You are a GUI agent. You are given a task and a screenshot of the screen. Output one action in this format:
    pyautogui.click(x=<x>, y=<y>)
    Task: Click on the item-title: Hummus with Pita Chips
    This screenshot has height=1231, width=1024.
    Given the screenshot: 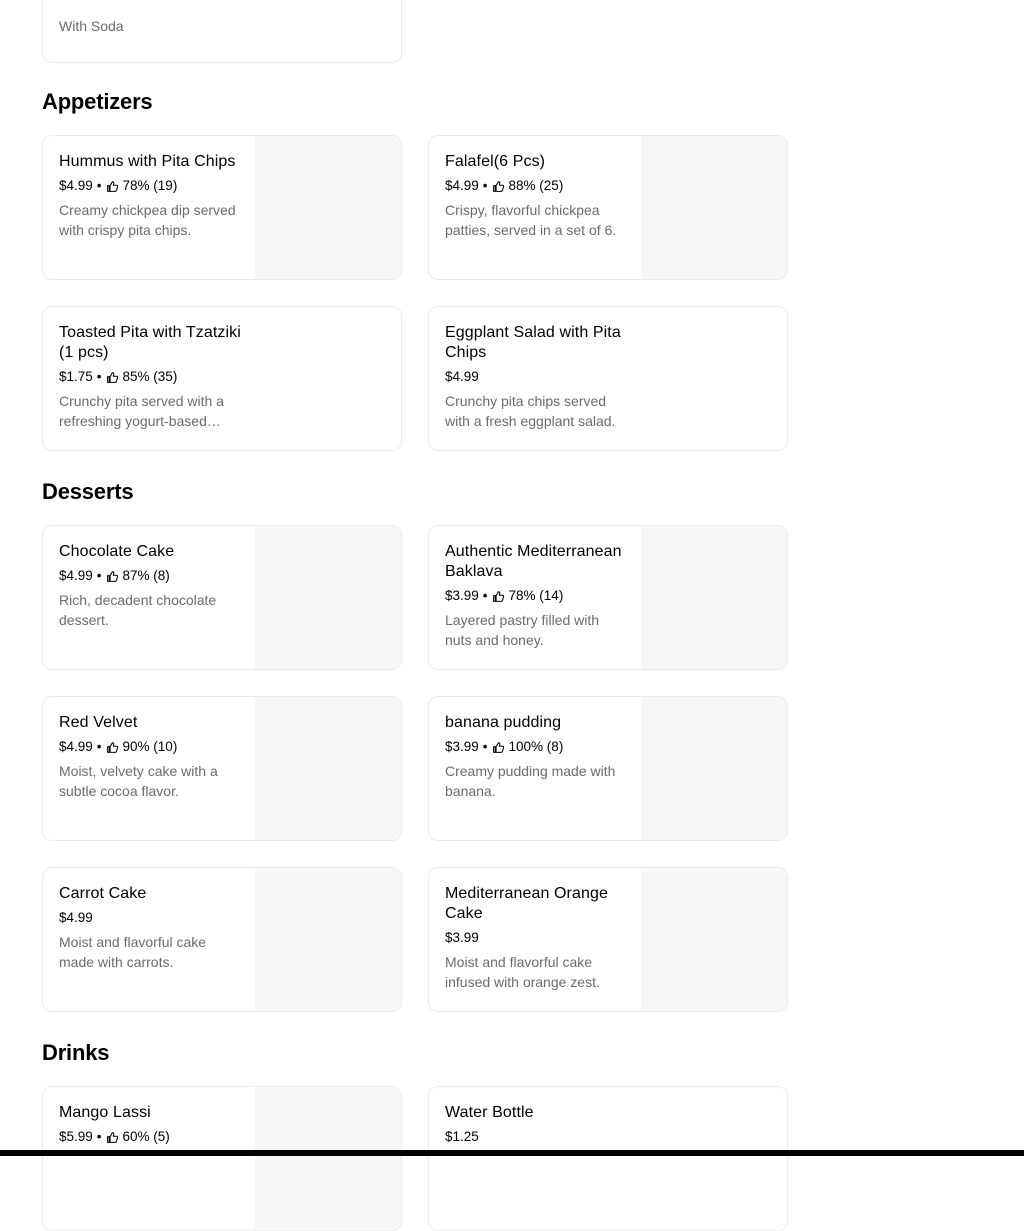 What is the action you would take?
    pyautogui.click(x=147, y=161)
    